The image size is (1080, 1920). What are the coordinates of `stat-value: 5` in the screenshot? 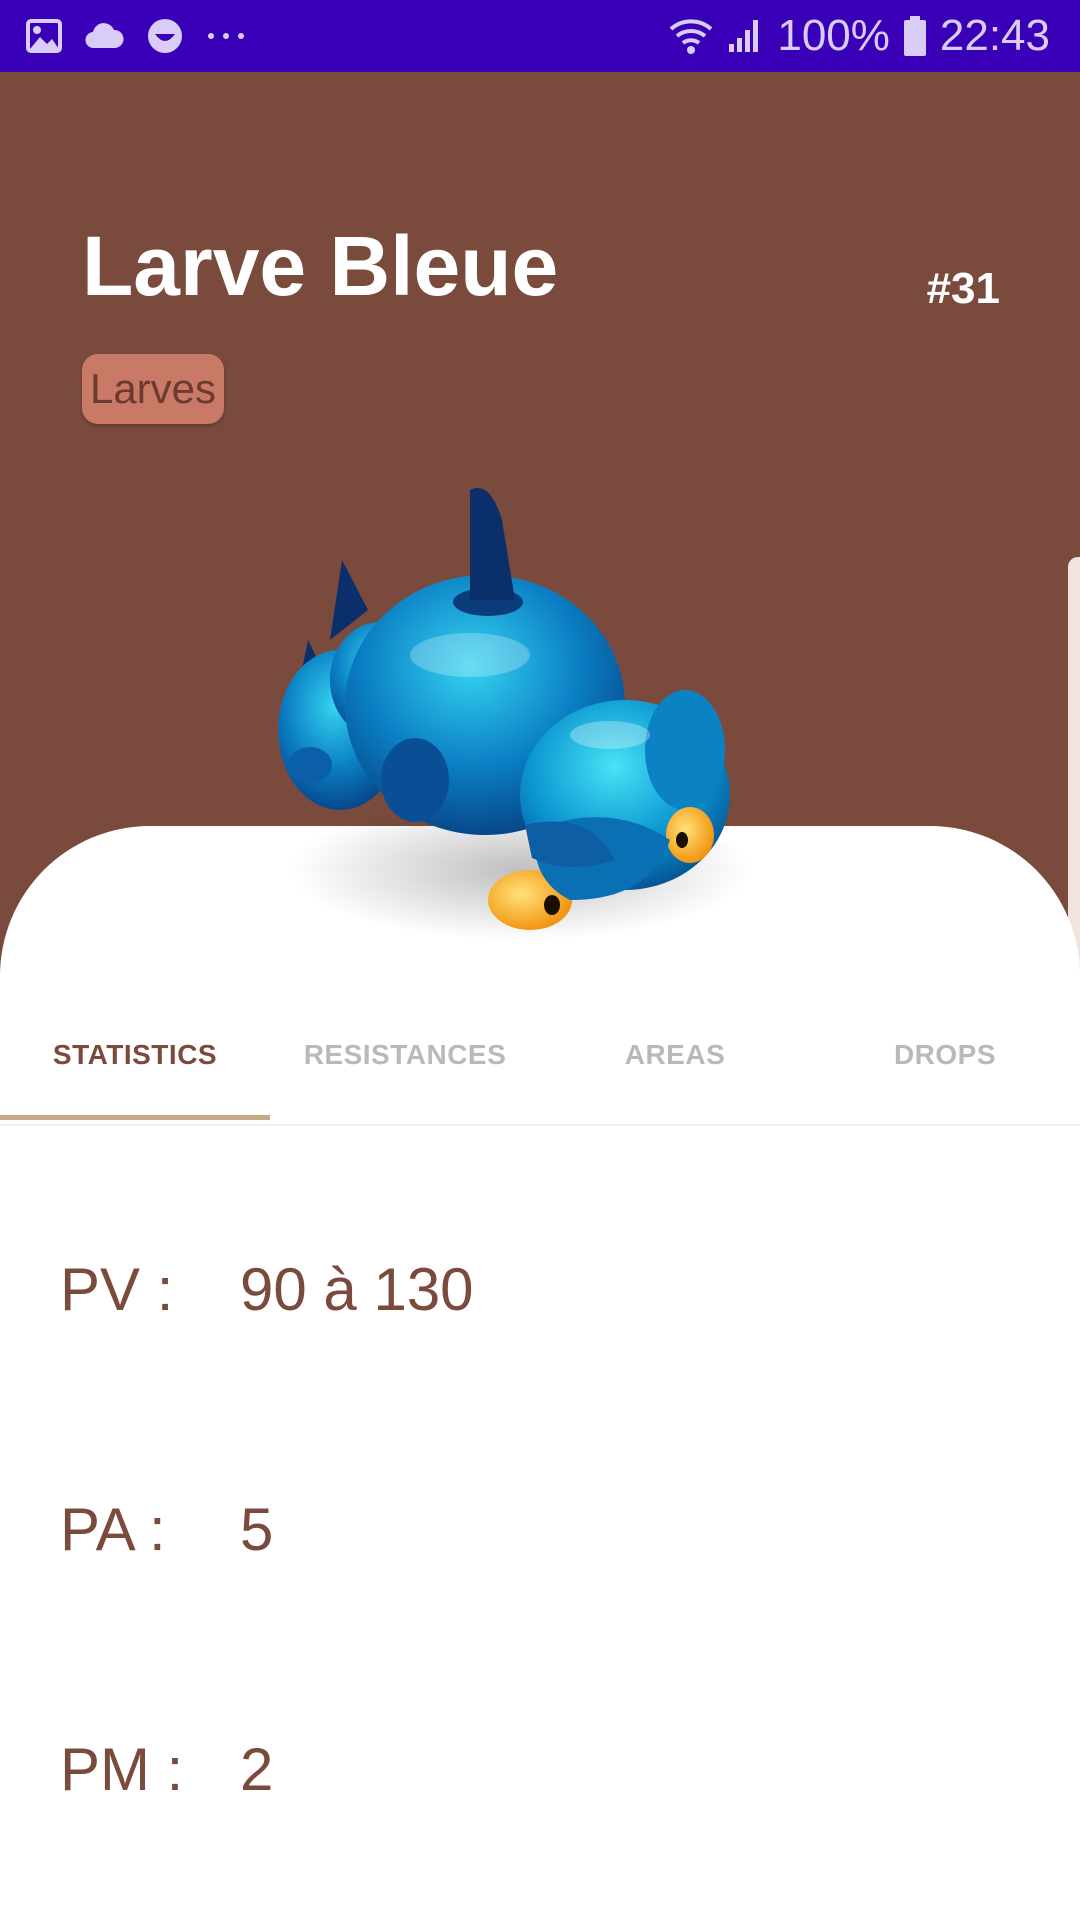 It's located at (257, 1529).